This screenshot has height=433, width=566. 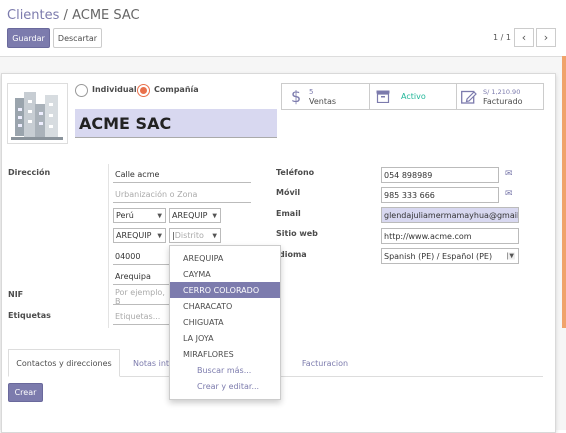 What do you see at coordinates (564, 192) in the screenshot?
I see `scroll-indicator` at bounding box center [564, 192].